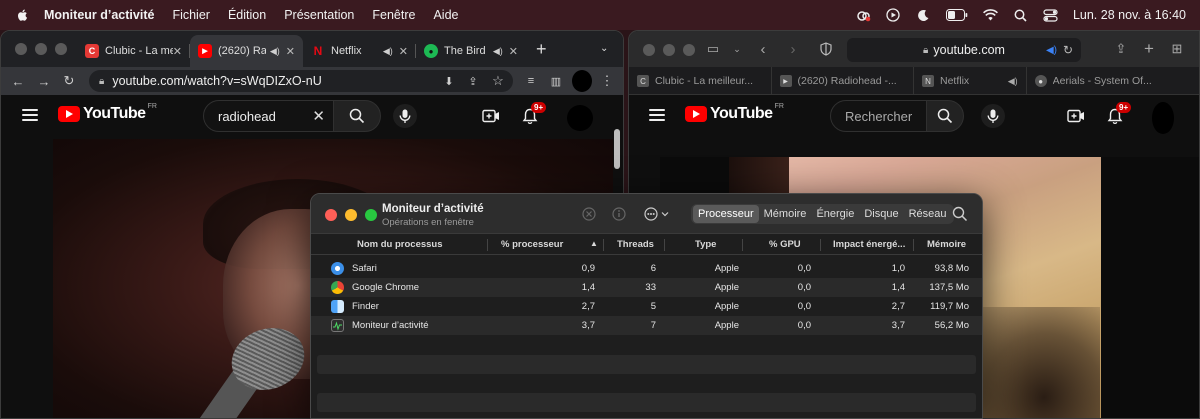  What do you see at coordinates (44, 81) in the screenshot?
I see `forward-arrow-icon: →` at bounding box center [44, 81].